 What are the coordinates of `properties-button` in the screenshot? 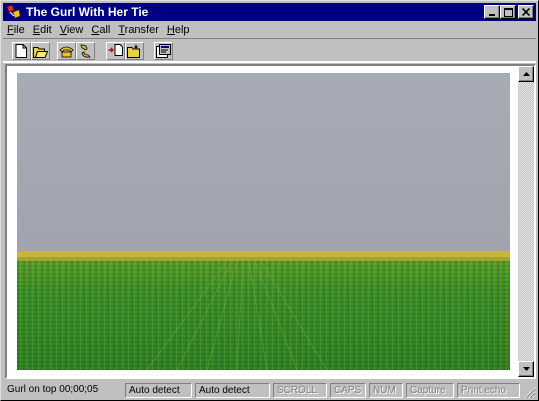 It's located at (163, 51).